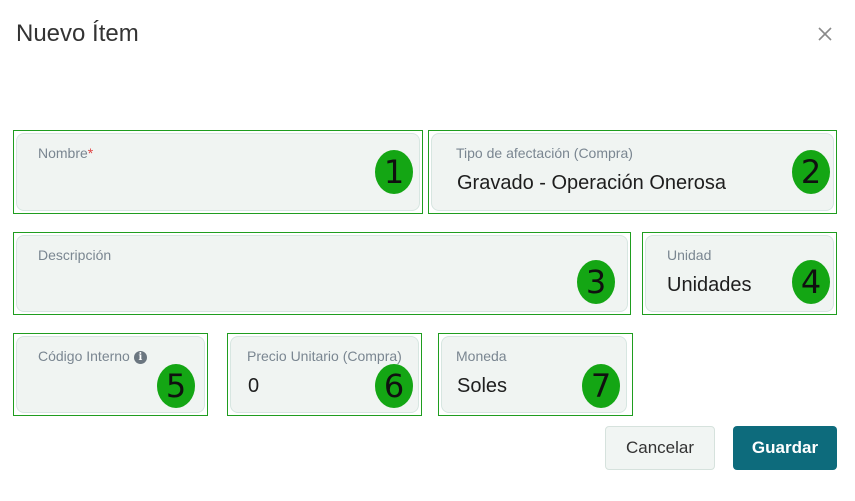  I want to click on close-icon, so click(825, 34).